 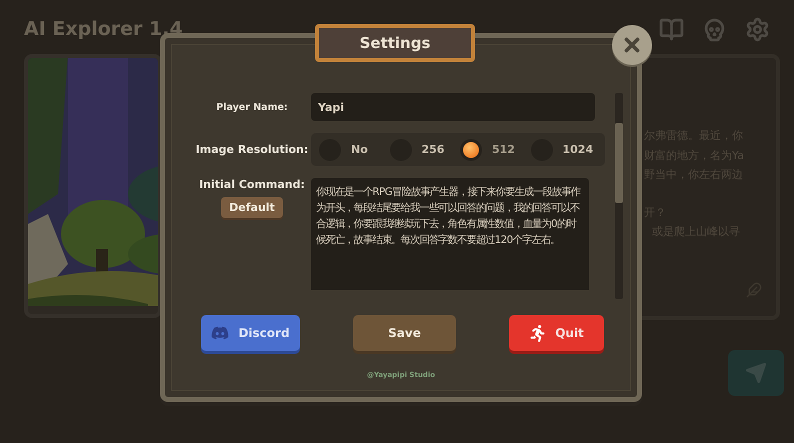 I want to click on dialog-title: Settings, so click(x=395, y=43).